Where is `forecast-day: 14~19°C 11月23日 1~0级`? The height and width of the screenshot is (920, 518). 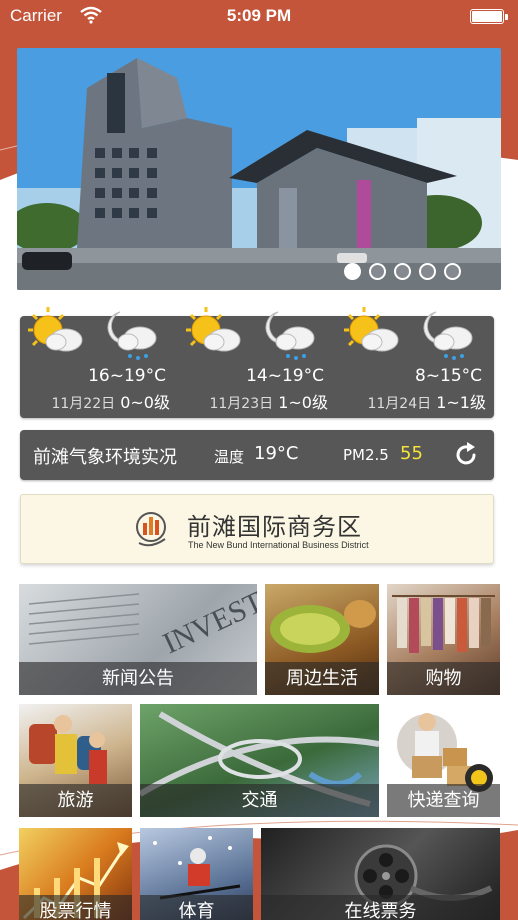
forecast-day: 14~19°C 11月23日 1~0级 is located at coordinates (257, 362).